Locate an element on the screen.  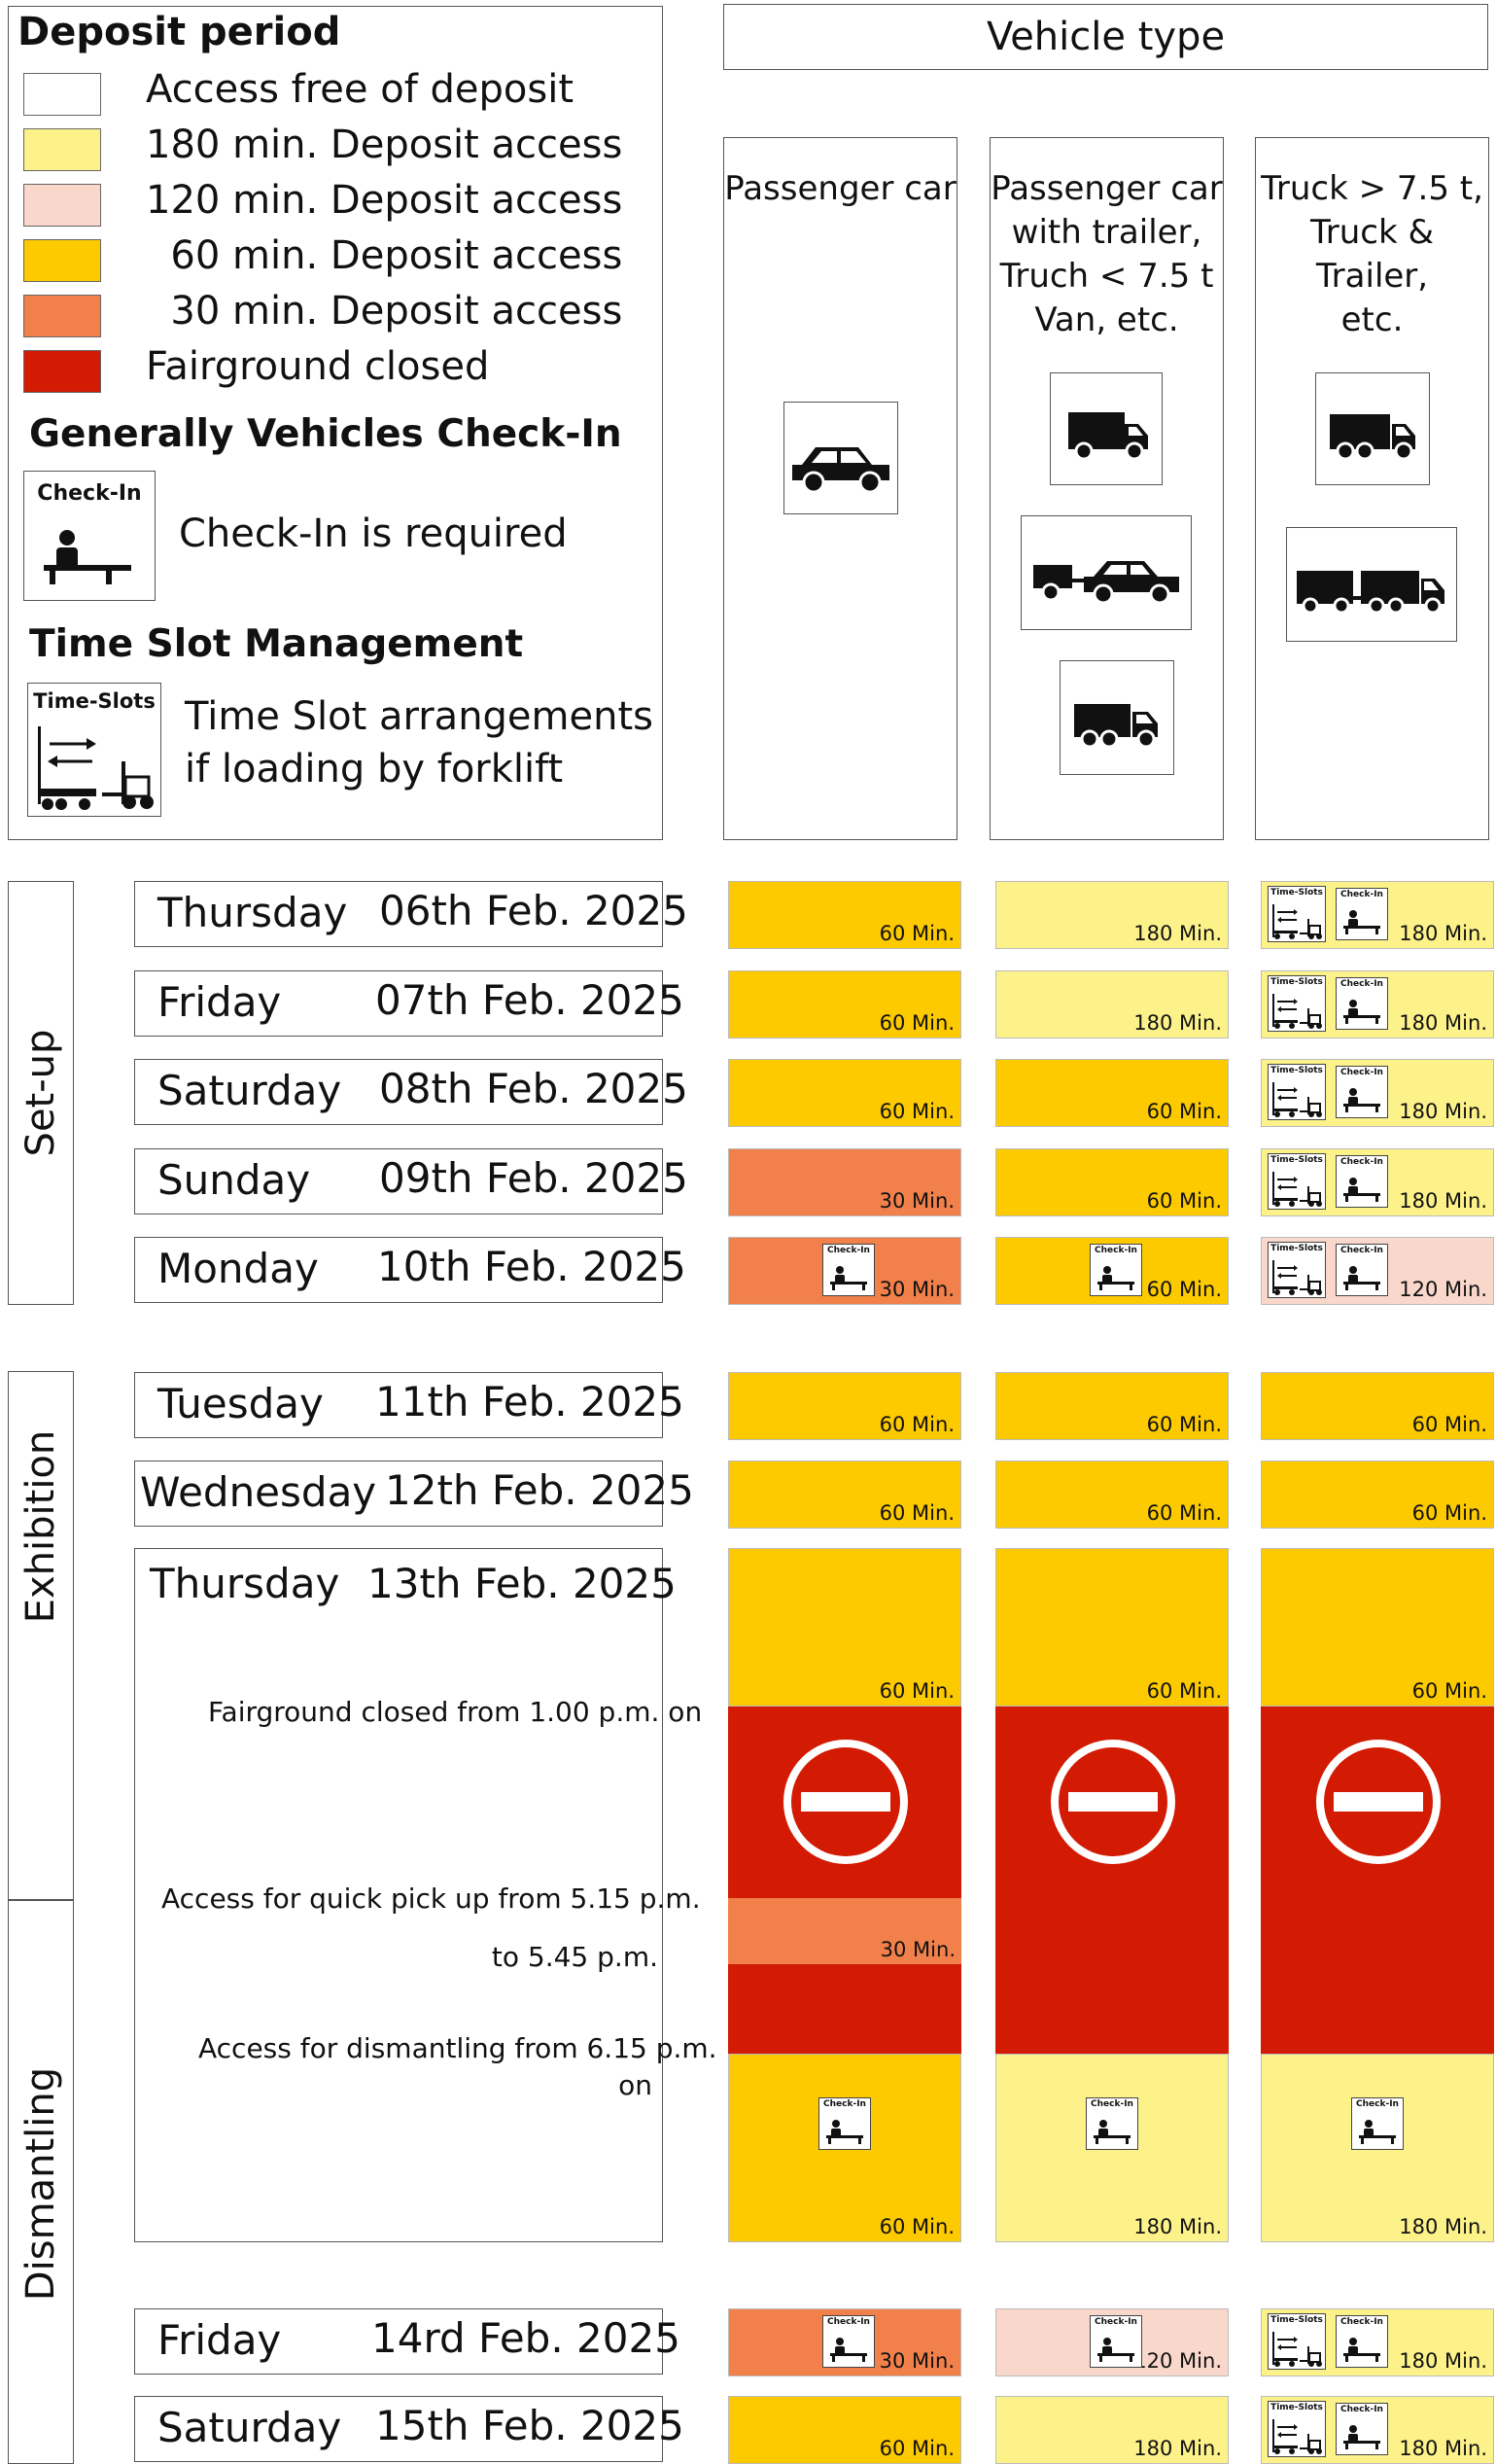
day-date: 14rd Feb. 2025 is located at coordinates (525, 2338).